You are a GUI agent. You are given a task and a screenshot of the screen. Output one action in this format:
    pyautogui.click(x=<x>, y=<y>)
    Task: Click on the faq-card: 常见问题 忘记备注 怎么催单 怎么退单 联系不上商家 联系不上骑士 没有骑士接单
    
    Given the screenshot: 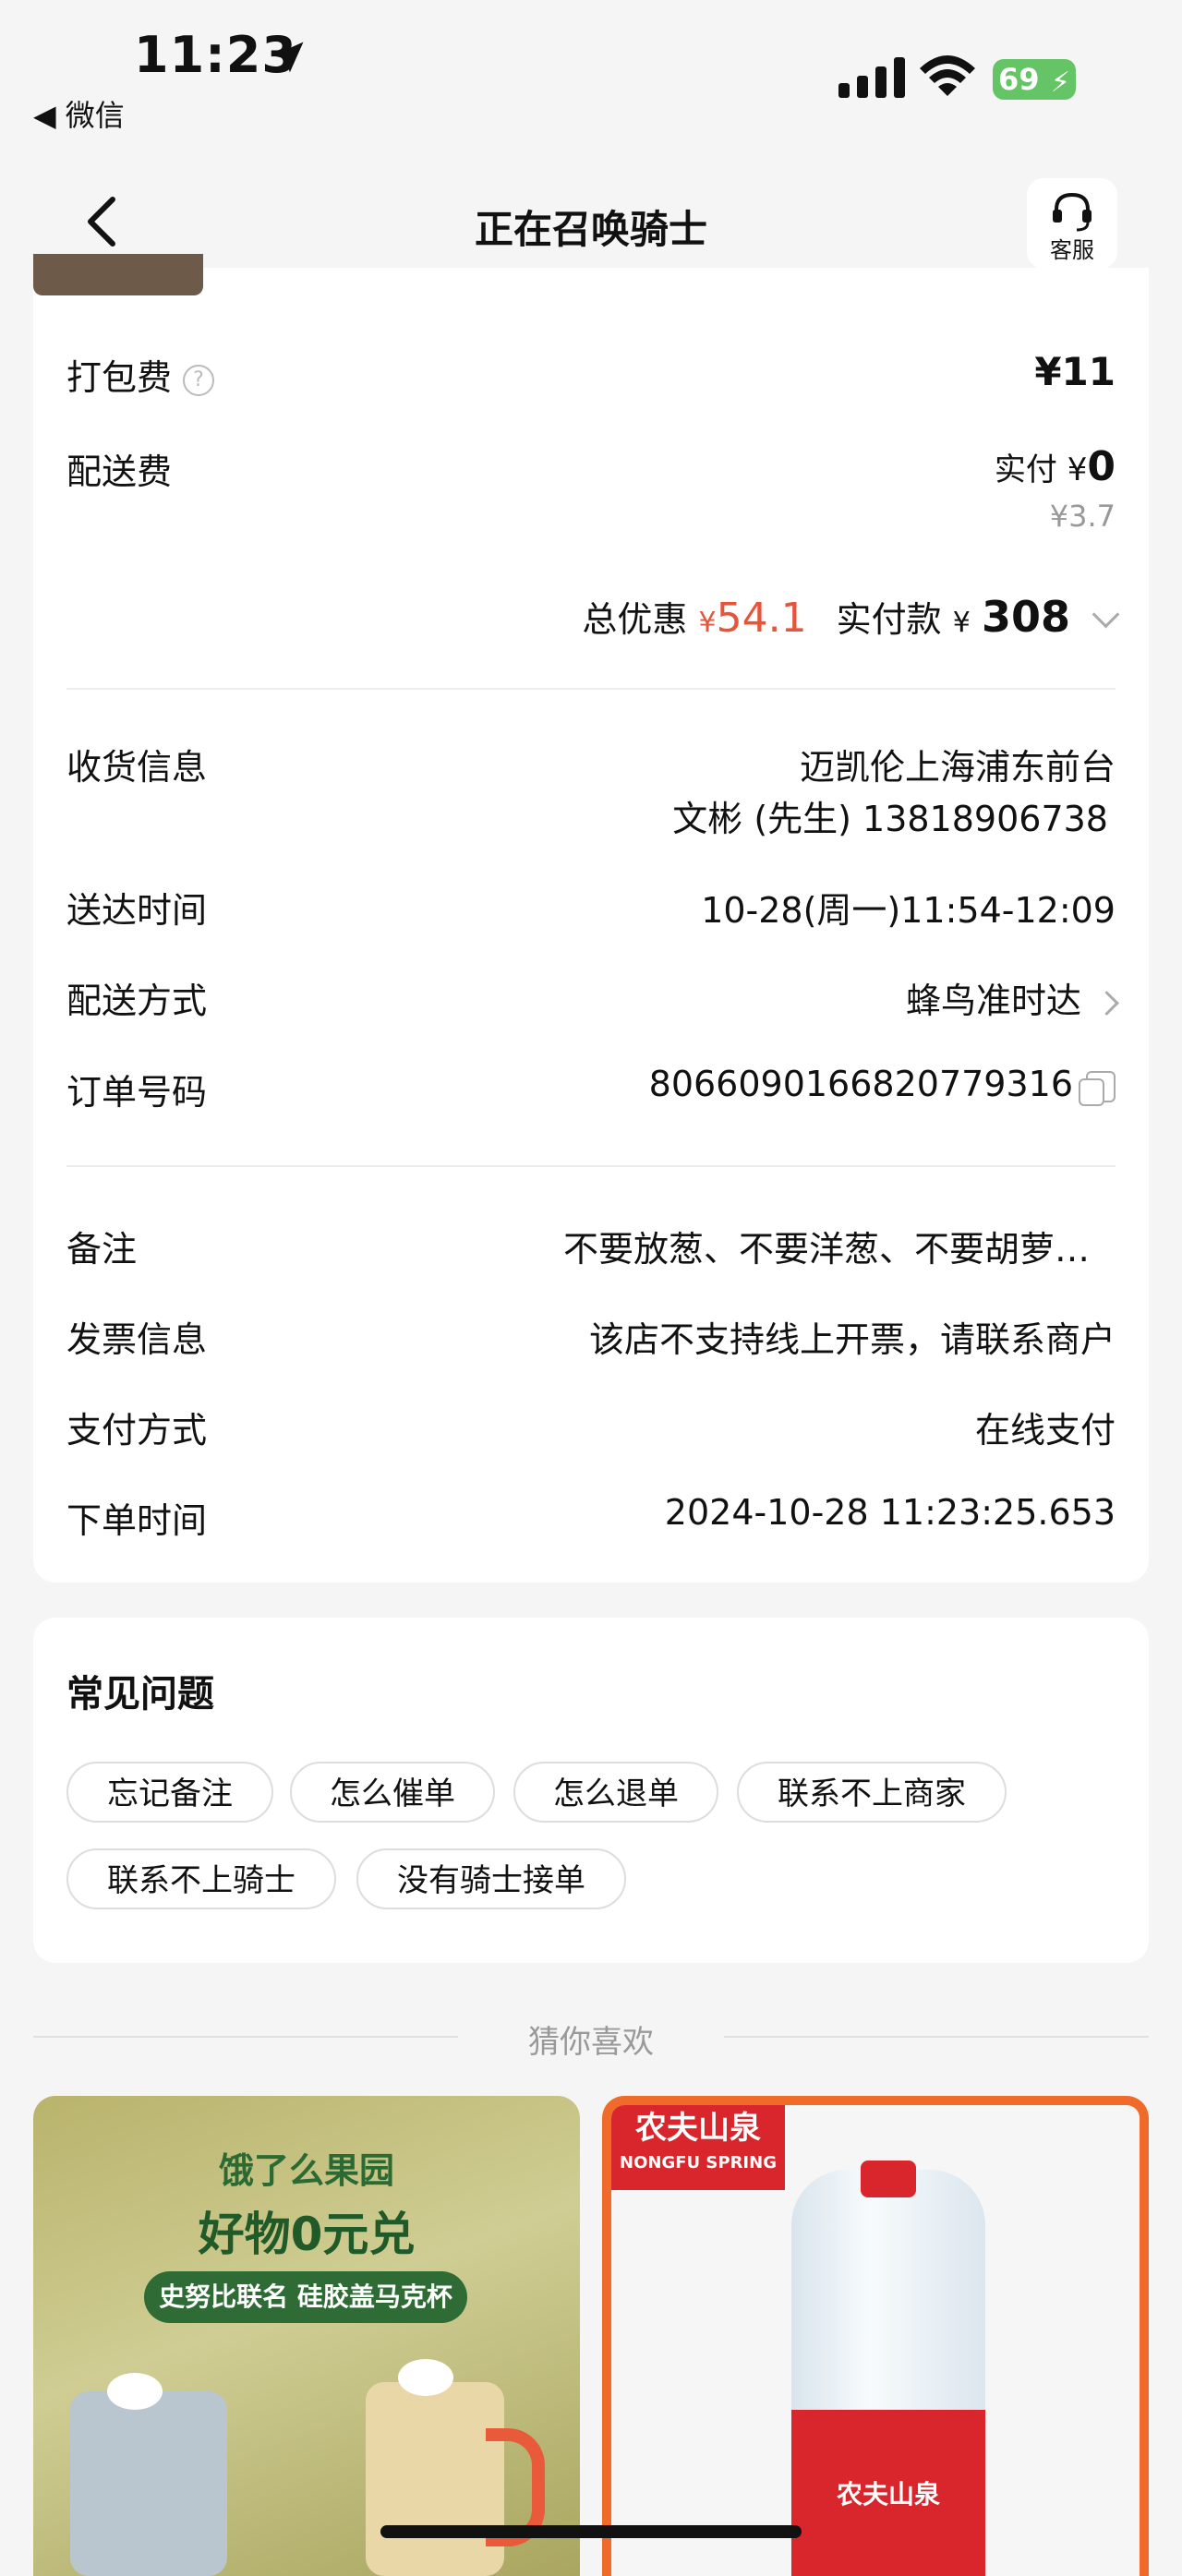 What is the action you would take?
    pyautogui.click(x=591, y=1790)
    